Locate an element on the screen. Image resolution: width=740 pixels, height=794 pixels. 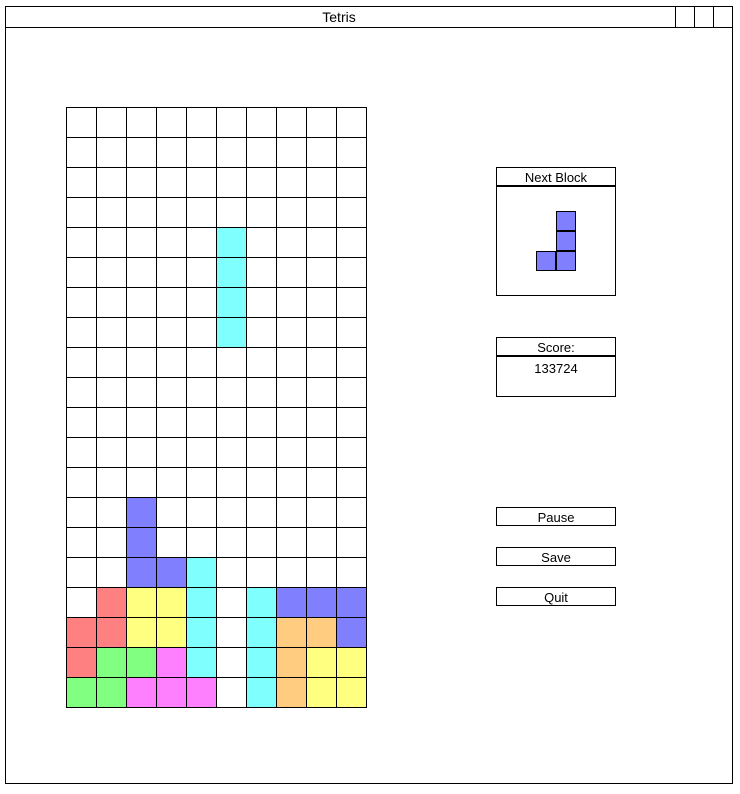
board-cell-magenta is located at coordinates (172, 693).